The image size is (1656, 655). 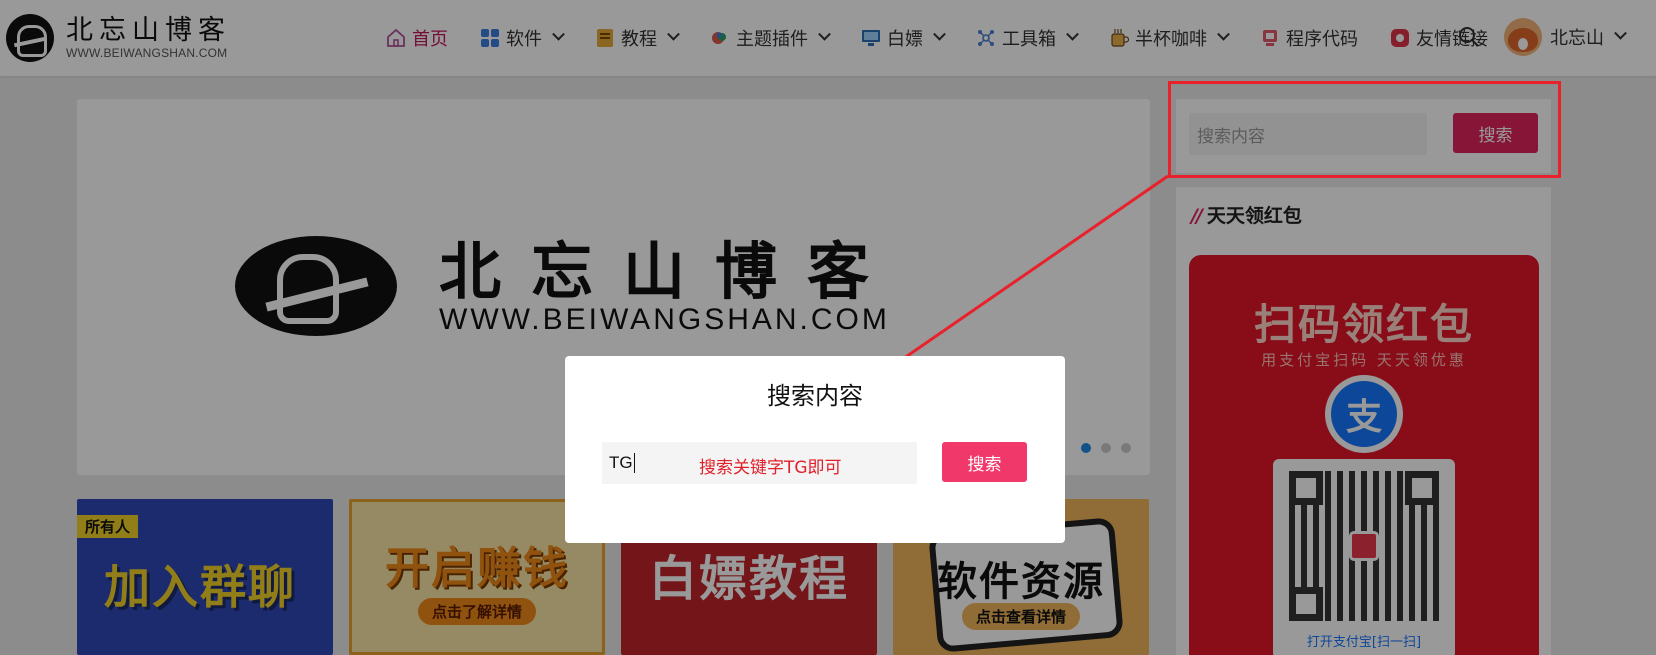 What do you see at coordinates (770, 468) in the screenshot?
I see `annotation-hint: 搜索关键字TG即可` at bounding box center [770, 468].